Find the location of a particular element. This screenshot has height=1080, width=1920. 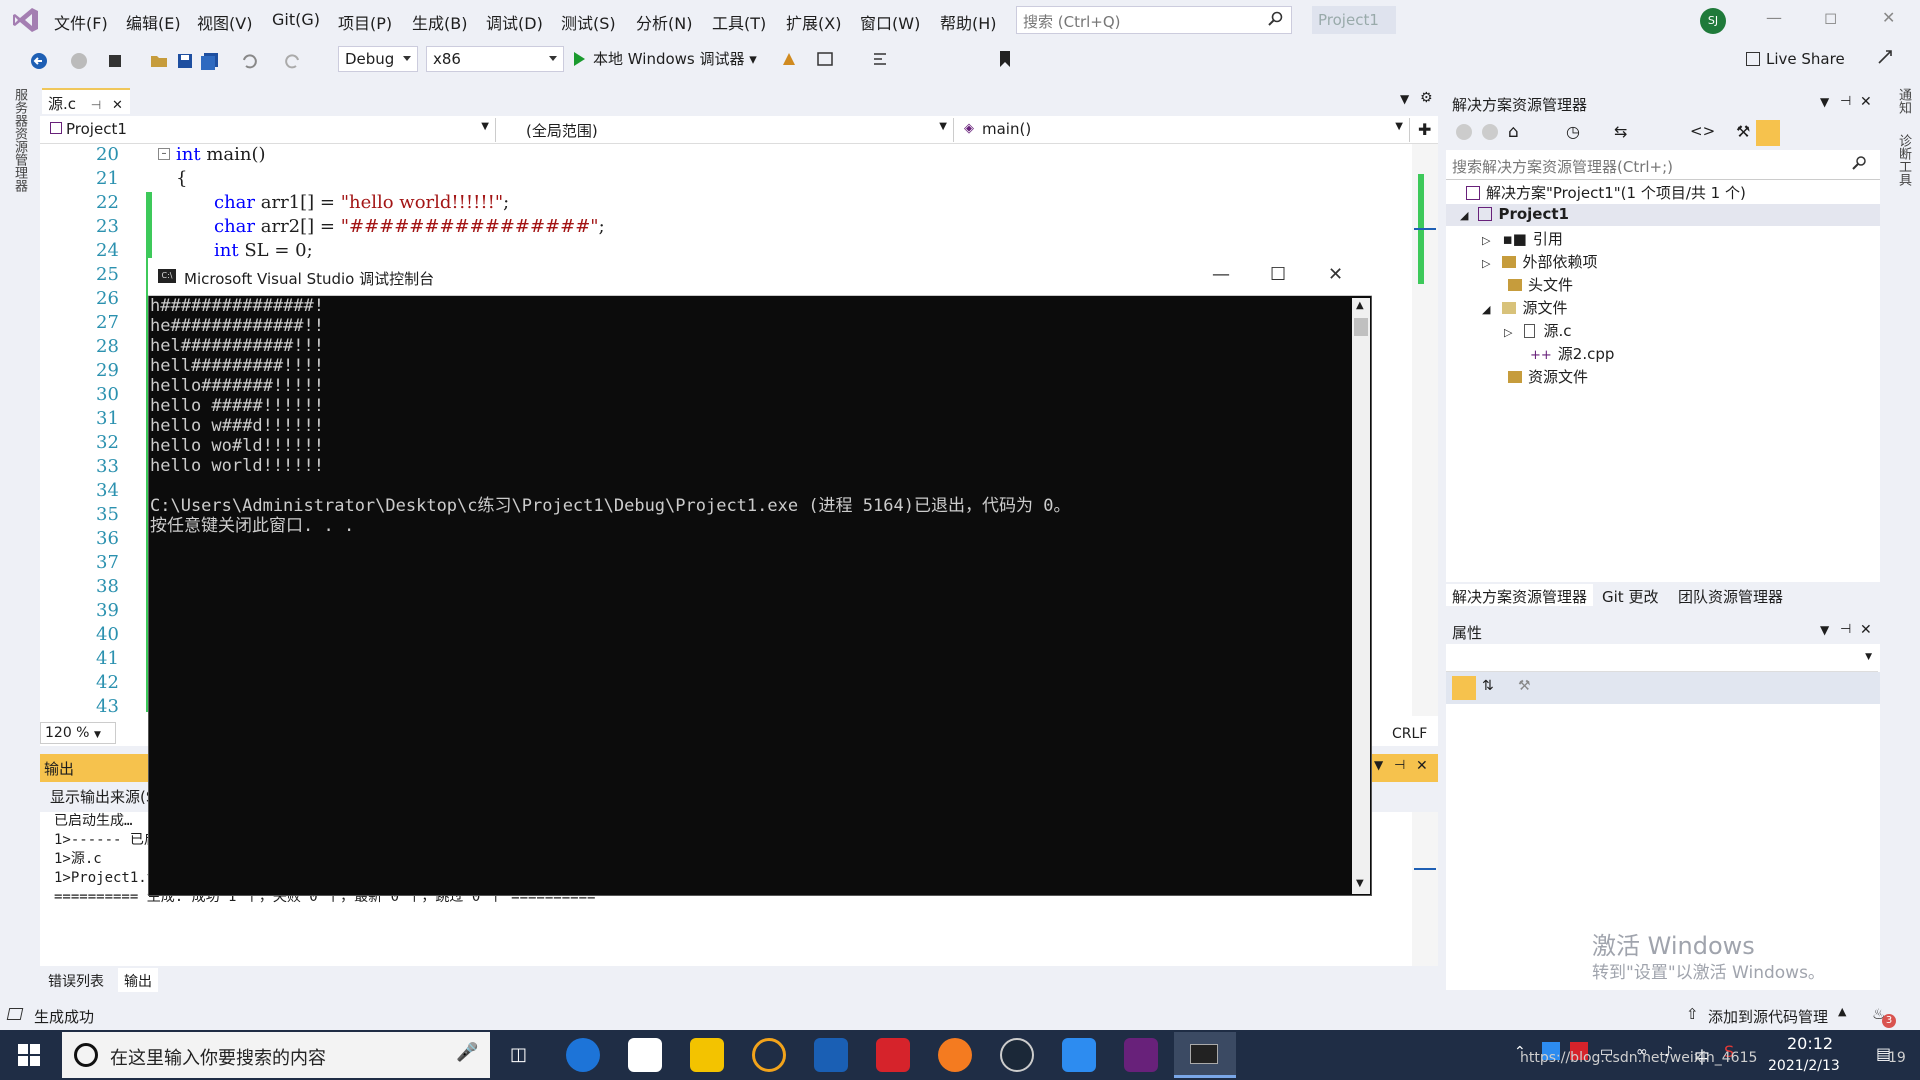

tree-item-source-files: ◢ 源文件 is located at coordinates (1524, 307).